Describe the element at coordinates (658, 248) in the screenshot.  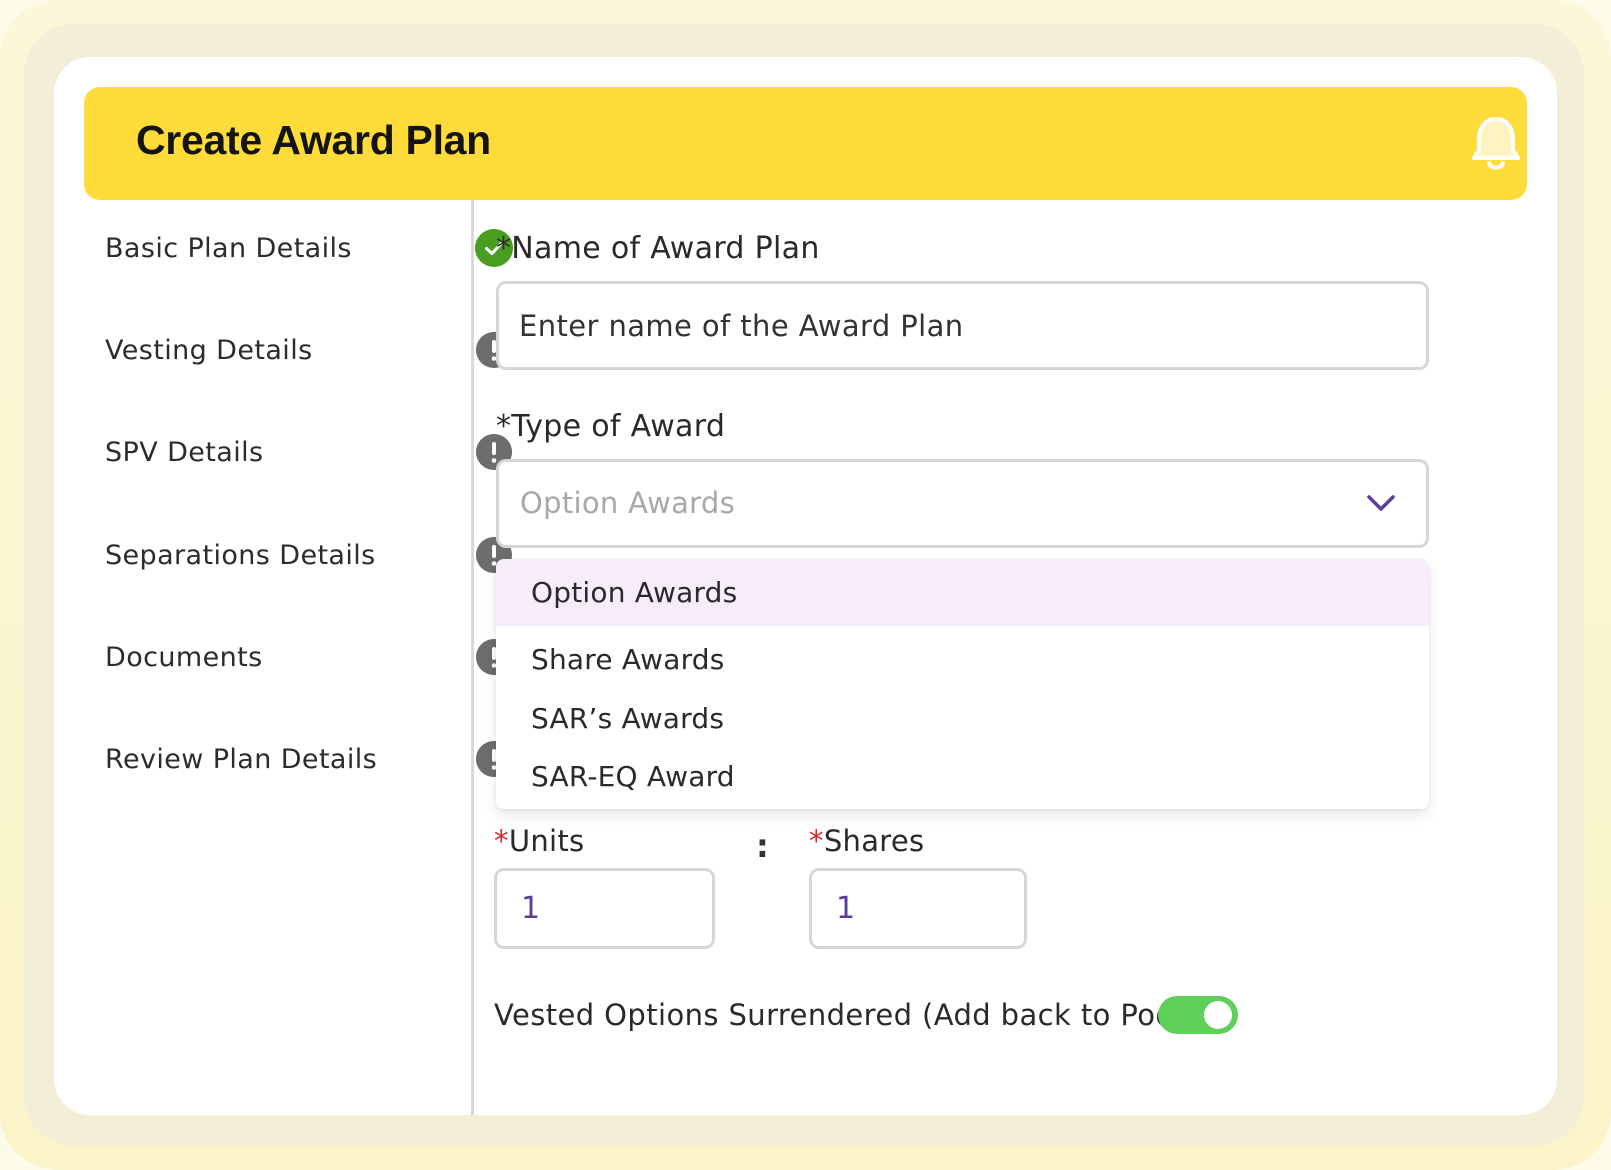
I see `plan-name-label: *Name of Award Plan` at that location.